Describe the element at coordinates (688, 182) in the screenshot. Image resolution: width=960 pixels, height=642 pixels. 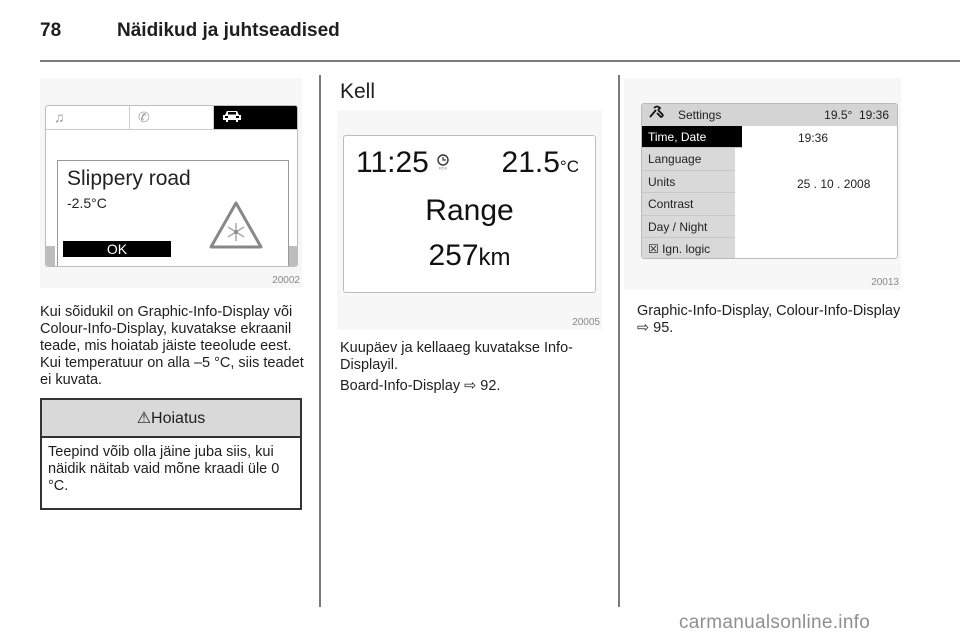
I see `menu-item-units: Units` at that location.